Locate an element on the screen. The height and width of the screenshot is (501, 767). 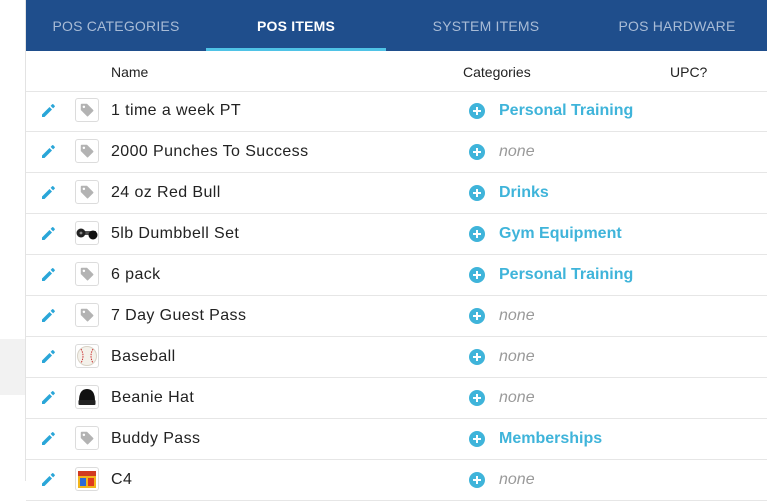
sidebar-shade is located at coordinates (12, 367).